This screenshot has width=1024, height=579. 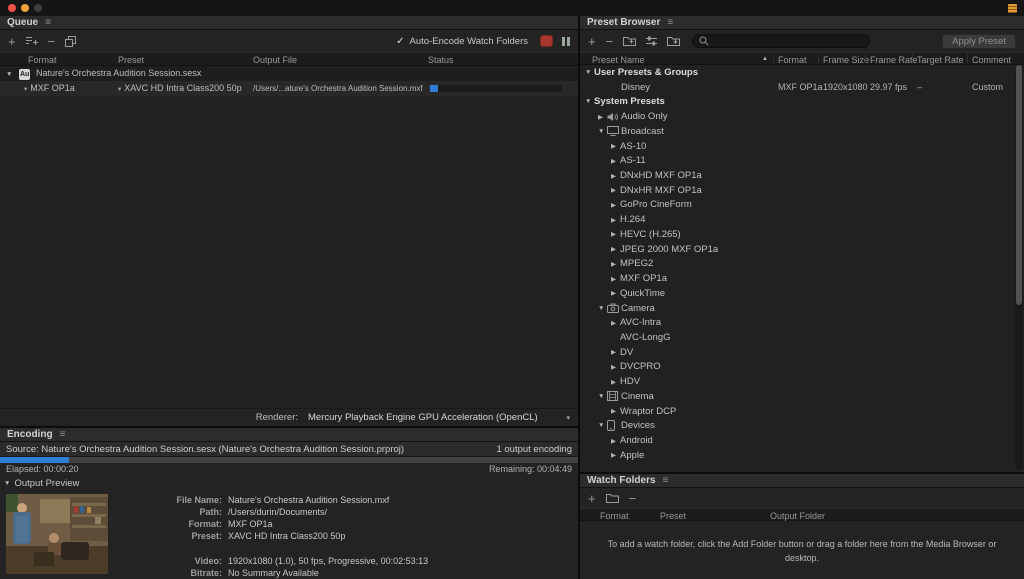 I want to click on column-header-comment: Comment, so click(x=991, y=60).